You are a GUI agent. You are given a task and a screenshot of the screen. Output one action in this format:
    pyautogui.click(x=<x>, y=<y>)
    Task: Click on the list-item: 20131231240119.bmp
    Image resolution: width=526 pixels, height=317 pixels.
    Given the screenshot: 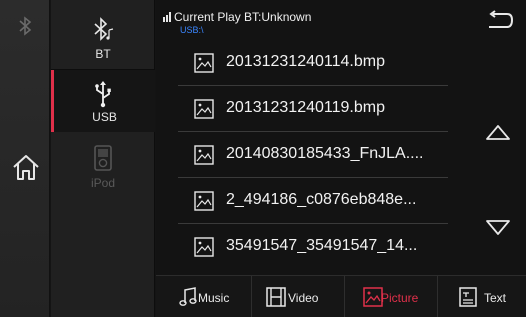 What is the action you would take?
    pyautogui.click(x=313, y=109)
    